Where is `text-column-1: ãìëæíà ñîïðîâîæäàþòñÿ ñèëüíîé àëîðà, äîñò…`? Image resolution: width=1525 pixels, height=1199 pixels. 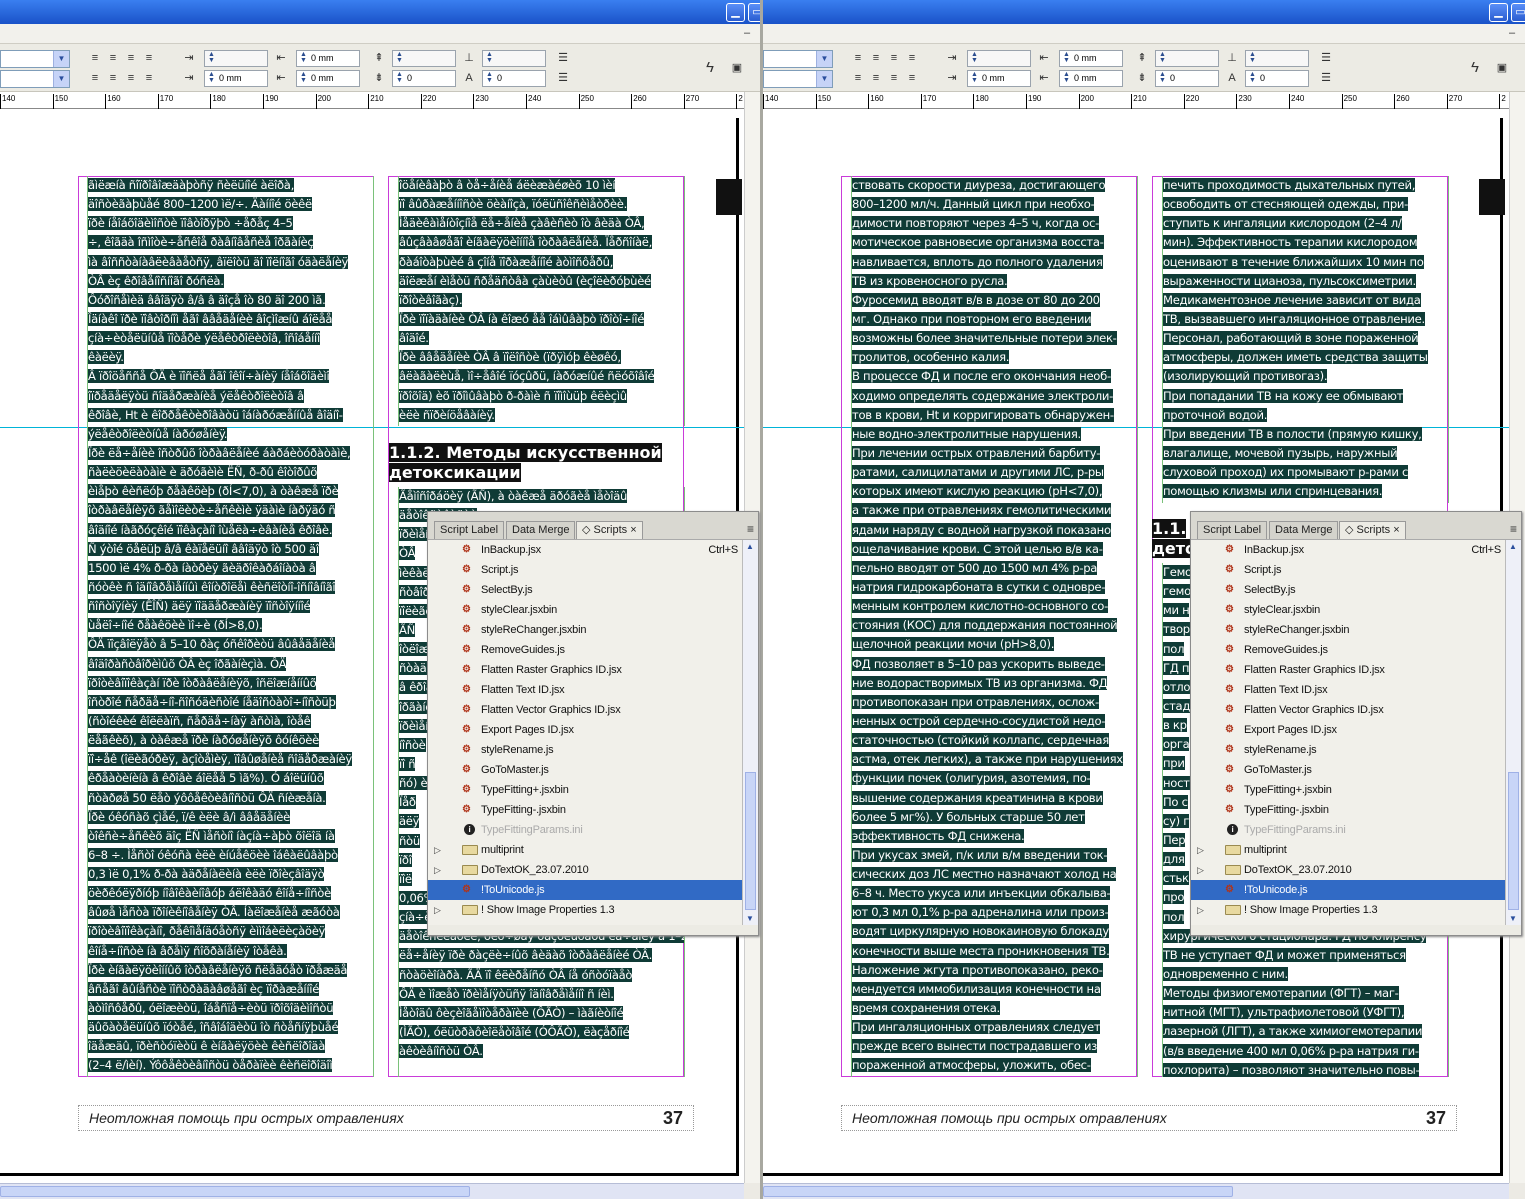 text-column-1: ãìëæíà ñîïðîâîæäàþòñÿ ñèëüíîé àëîðà, äîñò… is located at coordinates (230, 626).